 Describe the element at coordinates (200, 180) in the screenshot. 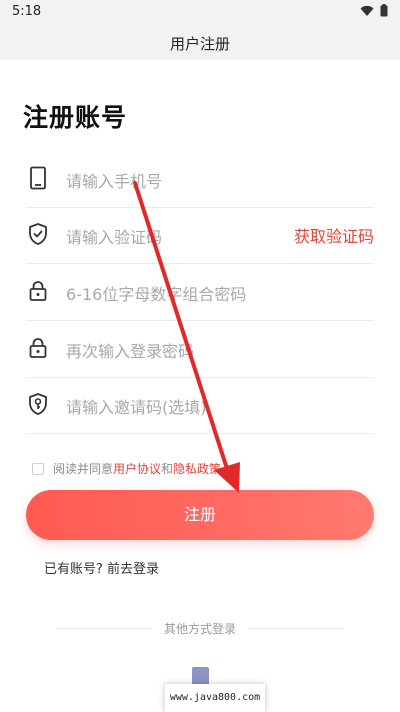

I see `phone-field: 请输入手机号` at that location.